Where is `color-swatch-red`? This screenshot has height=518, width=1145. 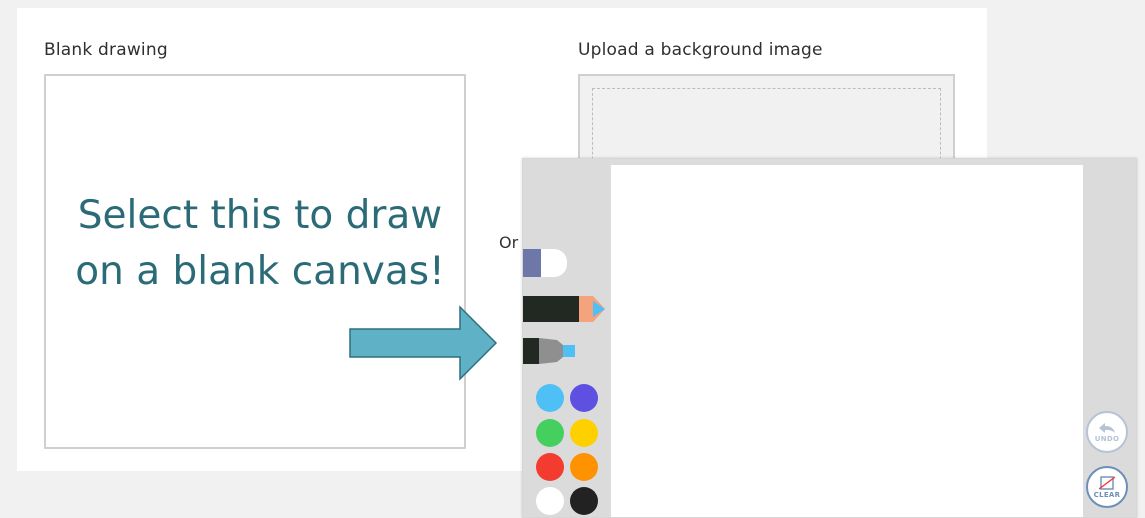 color-swatch-red is located at coordinates (550, 467).